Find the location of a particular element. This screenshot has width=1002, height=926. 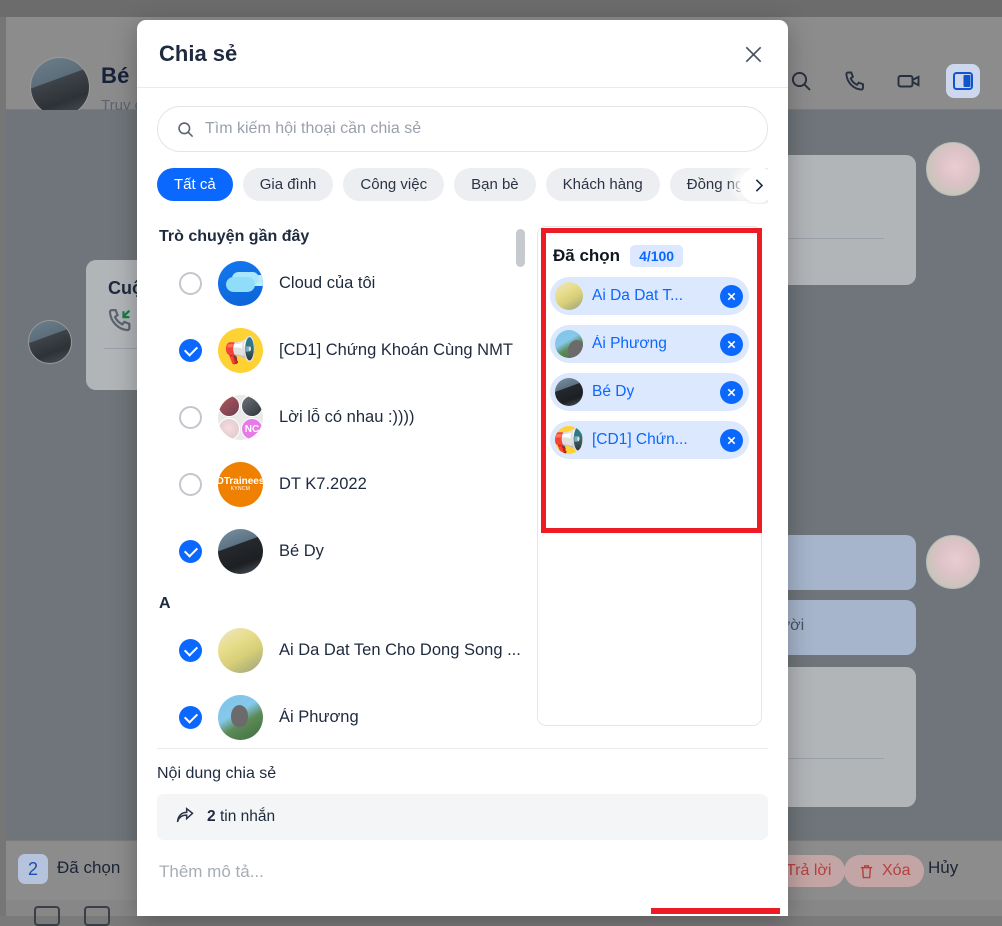

share-content-label: Nội dung chia sẻ is located at coordinates (462, 774).